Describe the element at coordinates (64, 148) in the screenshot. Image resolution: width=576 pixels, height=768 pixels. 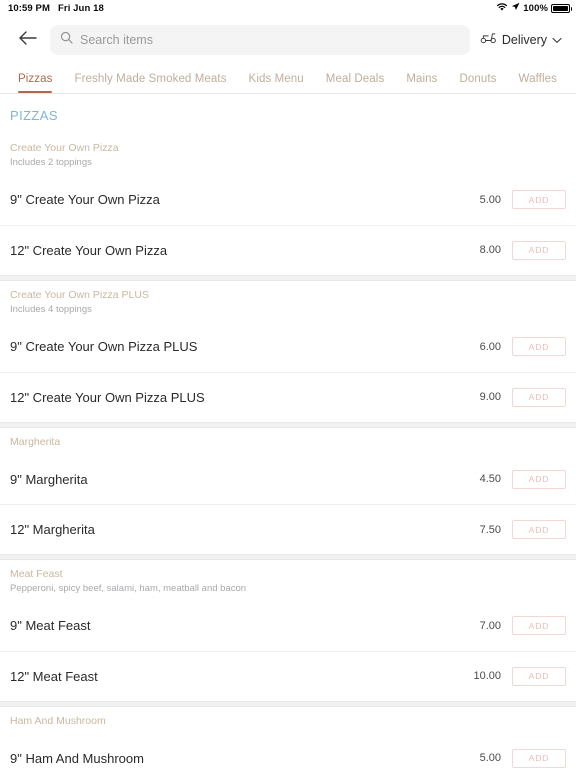
I see `group-name: Create Your Own Pizza` at that location.